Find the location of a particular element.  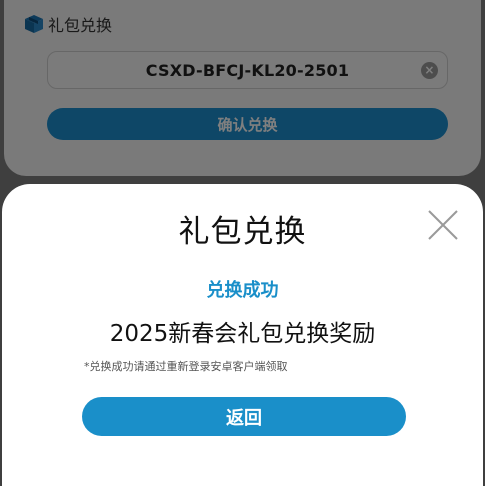

dialog-title: 礼包兑换 is located at coordinates (242, 232).